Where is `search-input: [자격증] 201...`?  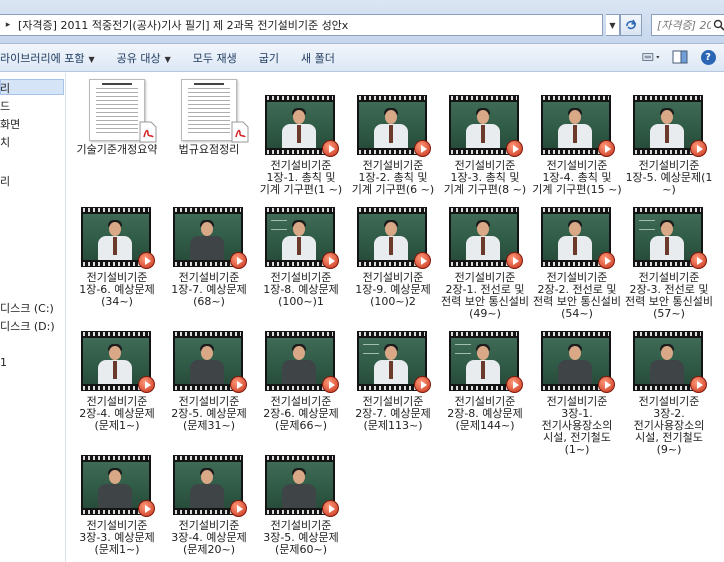 search-input: [자격증] 201... is located at coordinates (687, 25).